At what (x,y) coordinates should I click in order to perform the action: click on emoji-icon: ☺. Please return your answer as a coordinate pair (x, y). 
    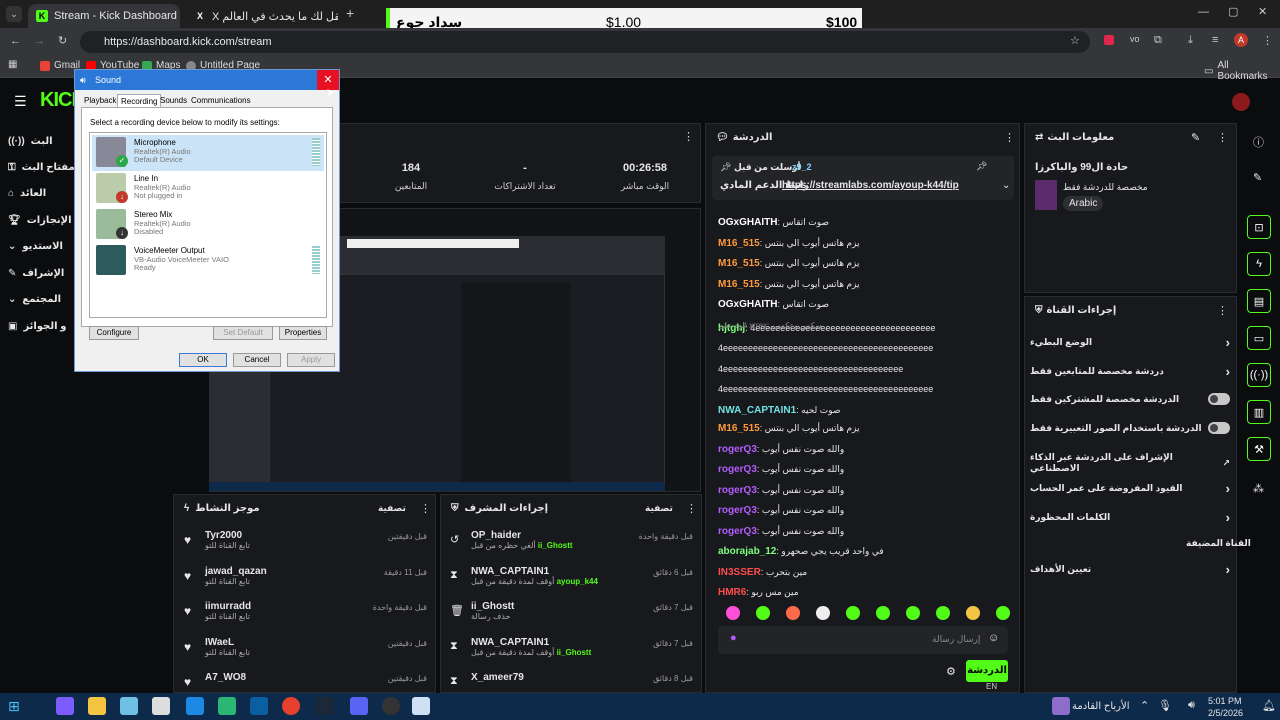
    Looking at the image, I should click on (993, 638).